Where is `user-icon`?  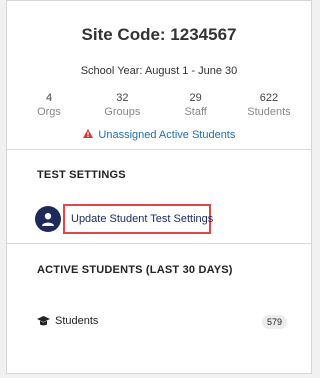
user-icon is located at coordinates (48, 219).